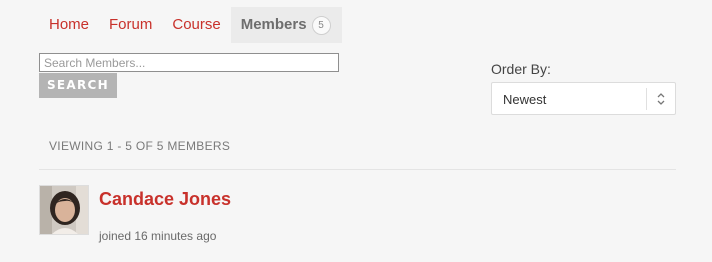 The image size is (712, 262). I want to click on divider, so click(357, 169).